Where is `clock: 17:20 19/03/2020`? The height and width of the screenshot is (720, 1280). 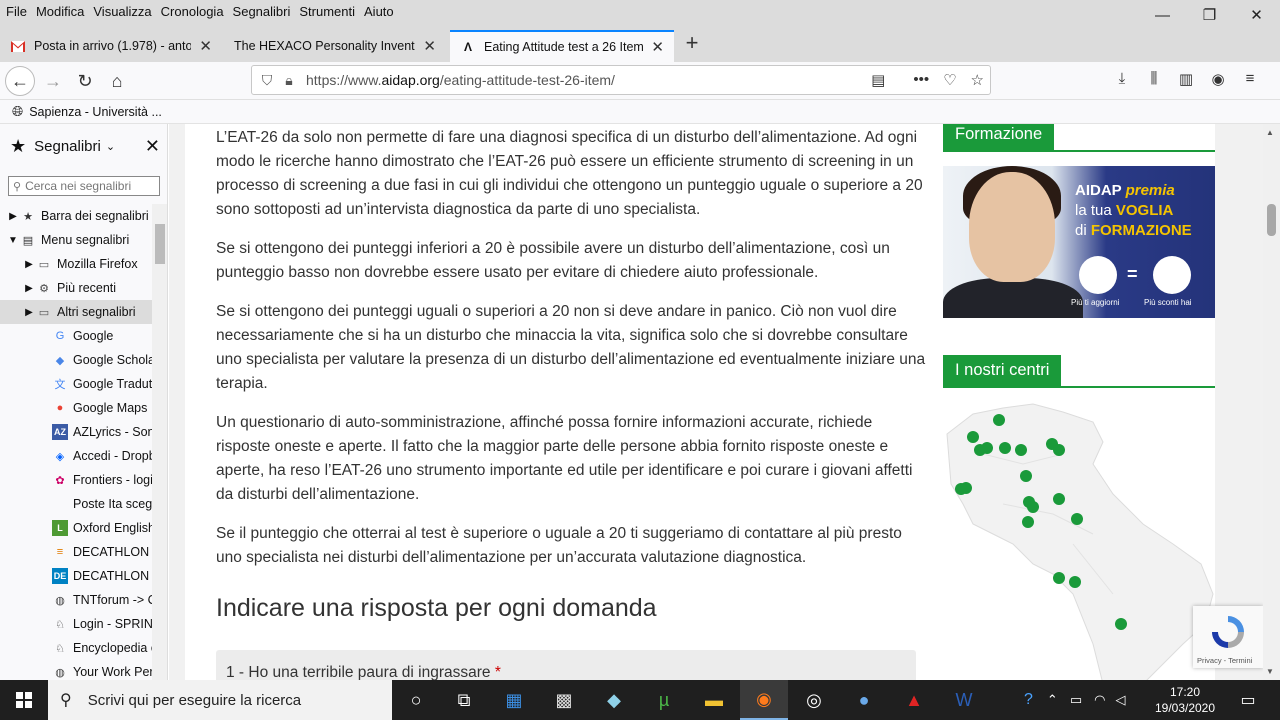 clock: 17:20 19/03/2020 is located at coordinates (1185, 700).